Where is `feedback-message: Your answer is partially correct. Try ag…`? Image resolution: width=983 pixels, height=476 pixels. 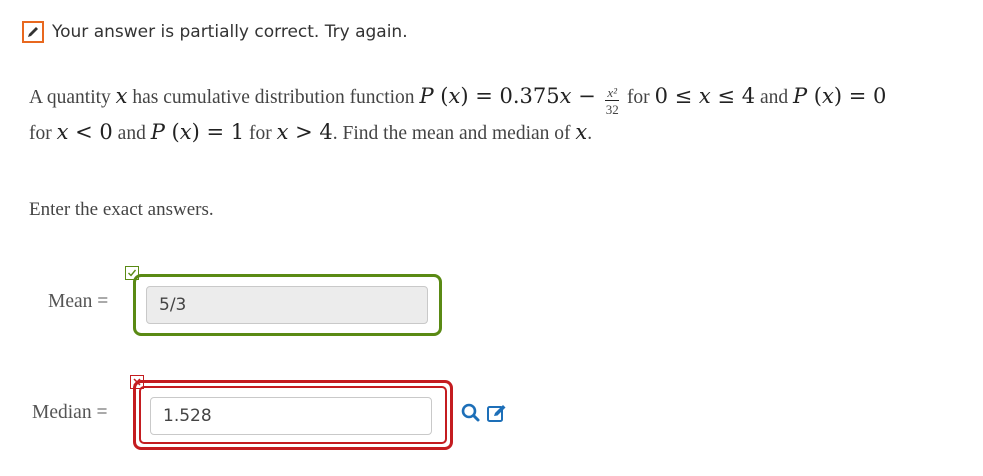 feedback-message: Your answer is partially correct. Try ag… is located at coordinates (230, 32).